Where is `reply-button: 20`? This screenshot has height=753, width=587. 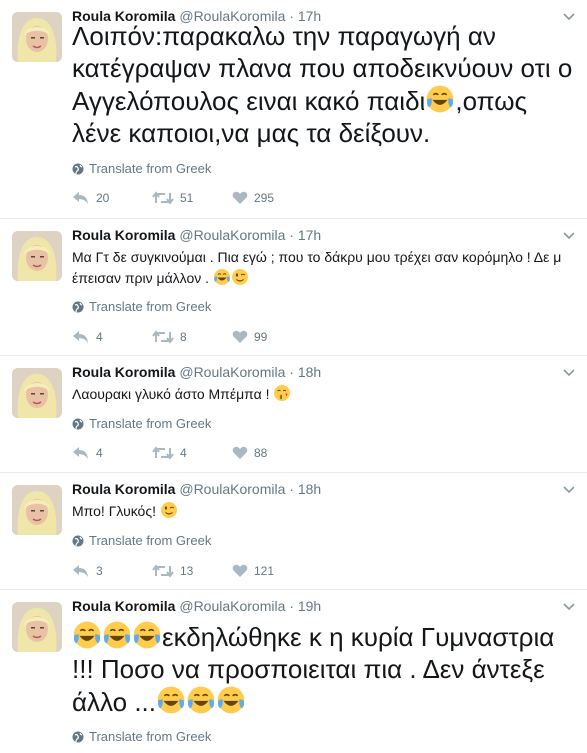
reply-button: 20 is located at coordinates (112, 198).